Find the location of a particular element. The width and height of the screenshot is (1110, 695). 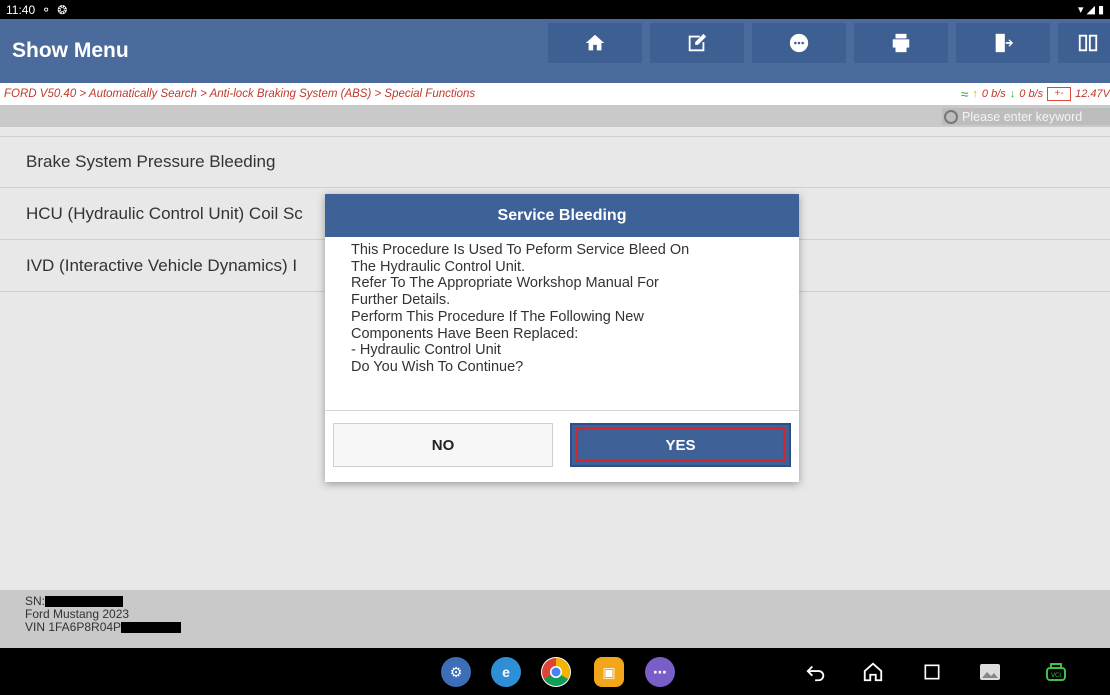

search-icon is located at coordinates (951, 116).